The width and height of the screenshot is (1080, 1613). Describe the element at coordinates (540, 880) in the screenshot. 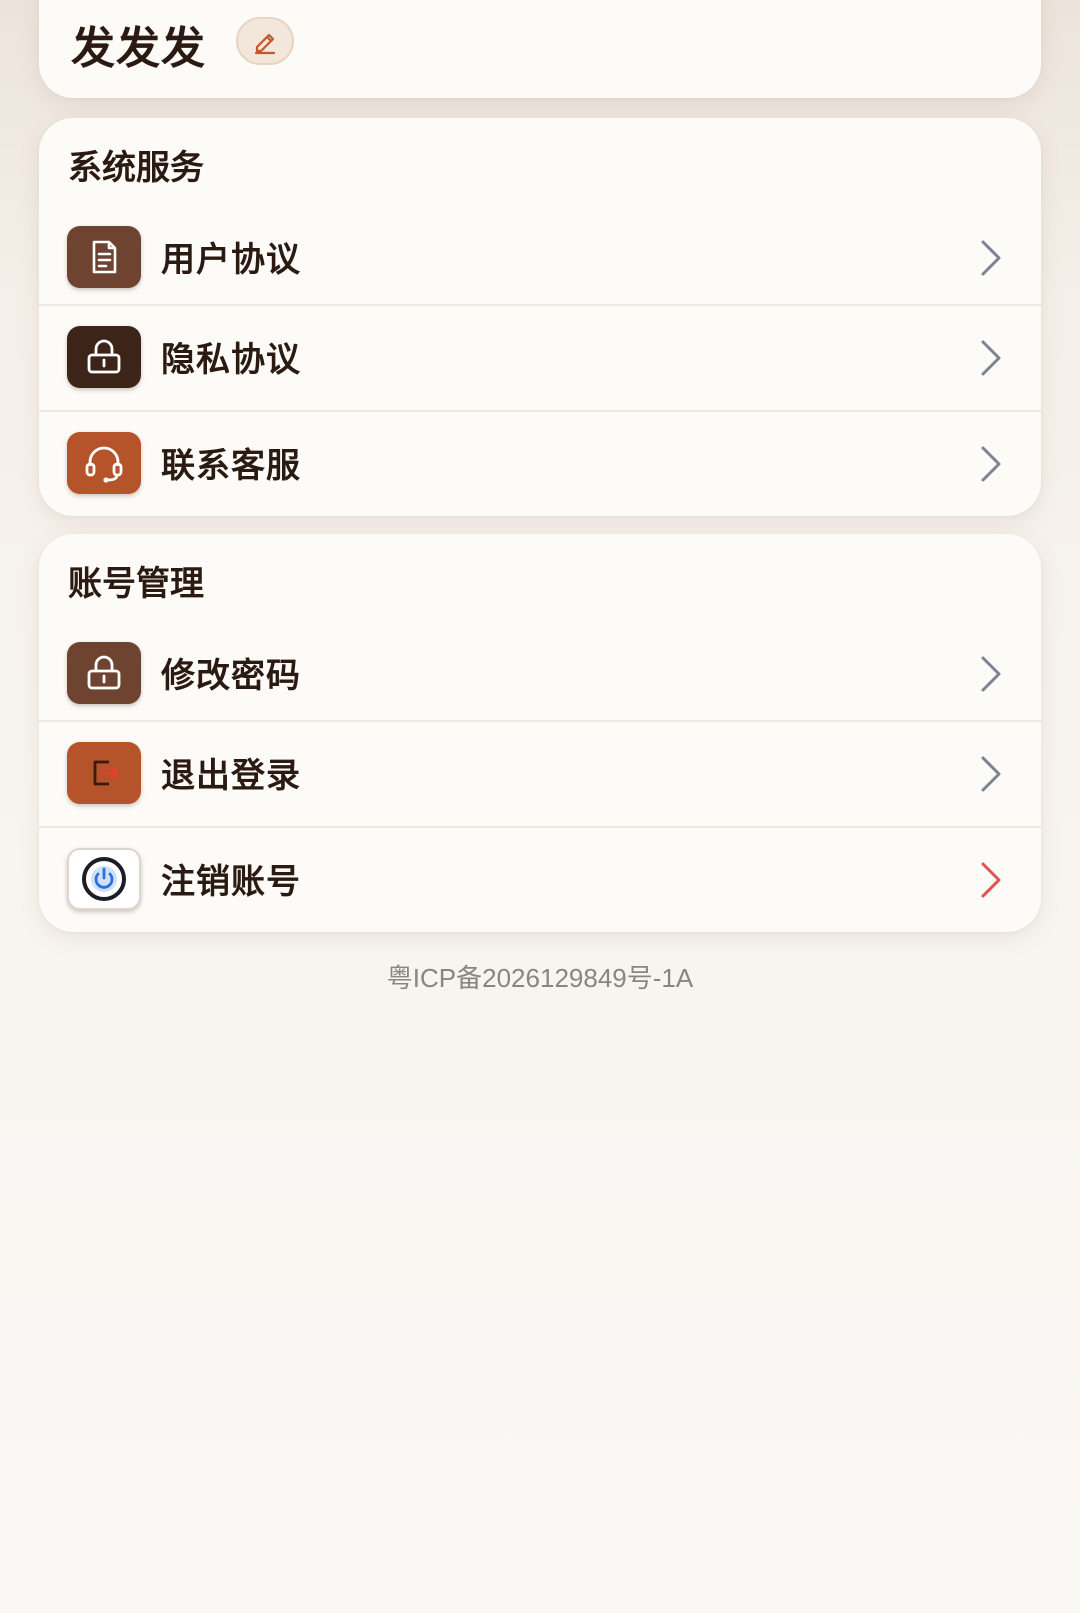

I see `menu-item-delete-account: 注销账号` at that location.